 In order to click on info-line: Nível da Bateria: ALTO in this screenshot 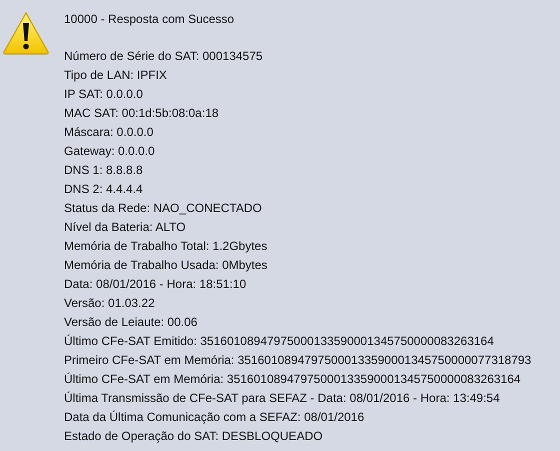, I will do `click(125, 227)`.